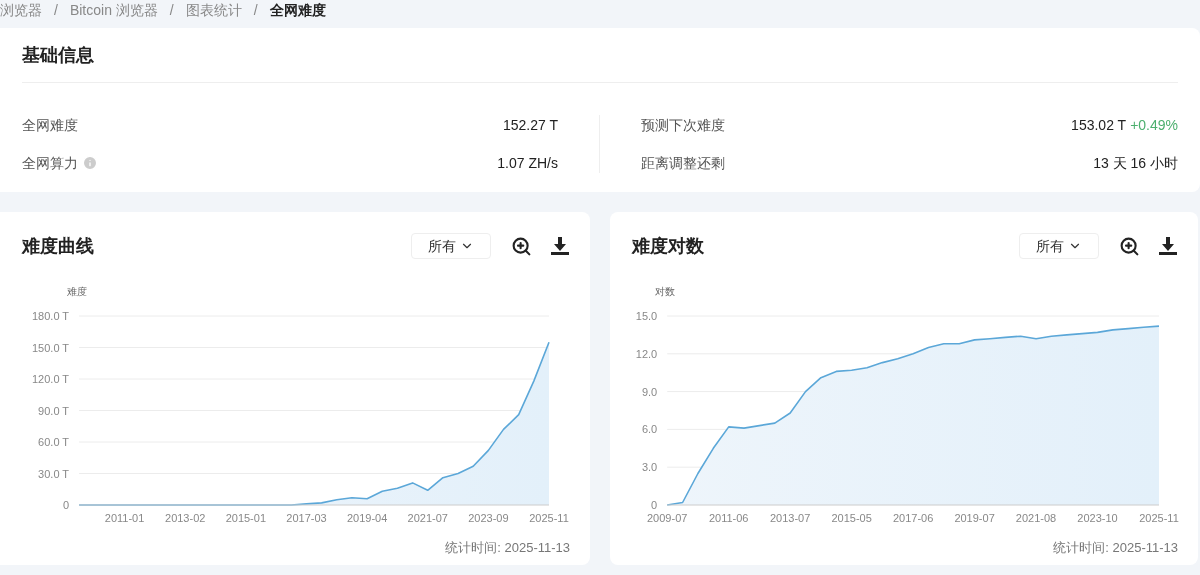  What do you see at coordinates (649, 429) in the screenshot?
I see `axis-tick-label: 6.0` at bounding box center [649, 429].